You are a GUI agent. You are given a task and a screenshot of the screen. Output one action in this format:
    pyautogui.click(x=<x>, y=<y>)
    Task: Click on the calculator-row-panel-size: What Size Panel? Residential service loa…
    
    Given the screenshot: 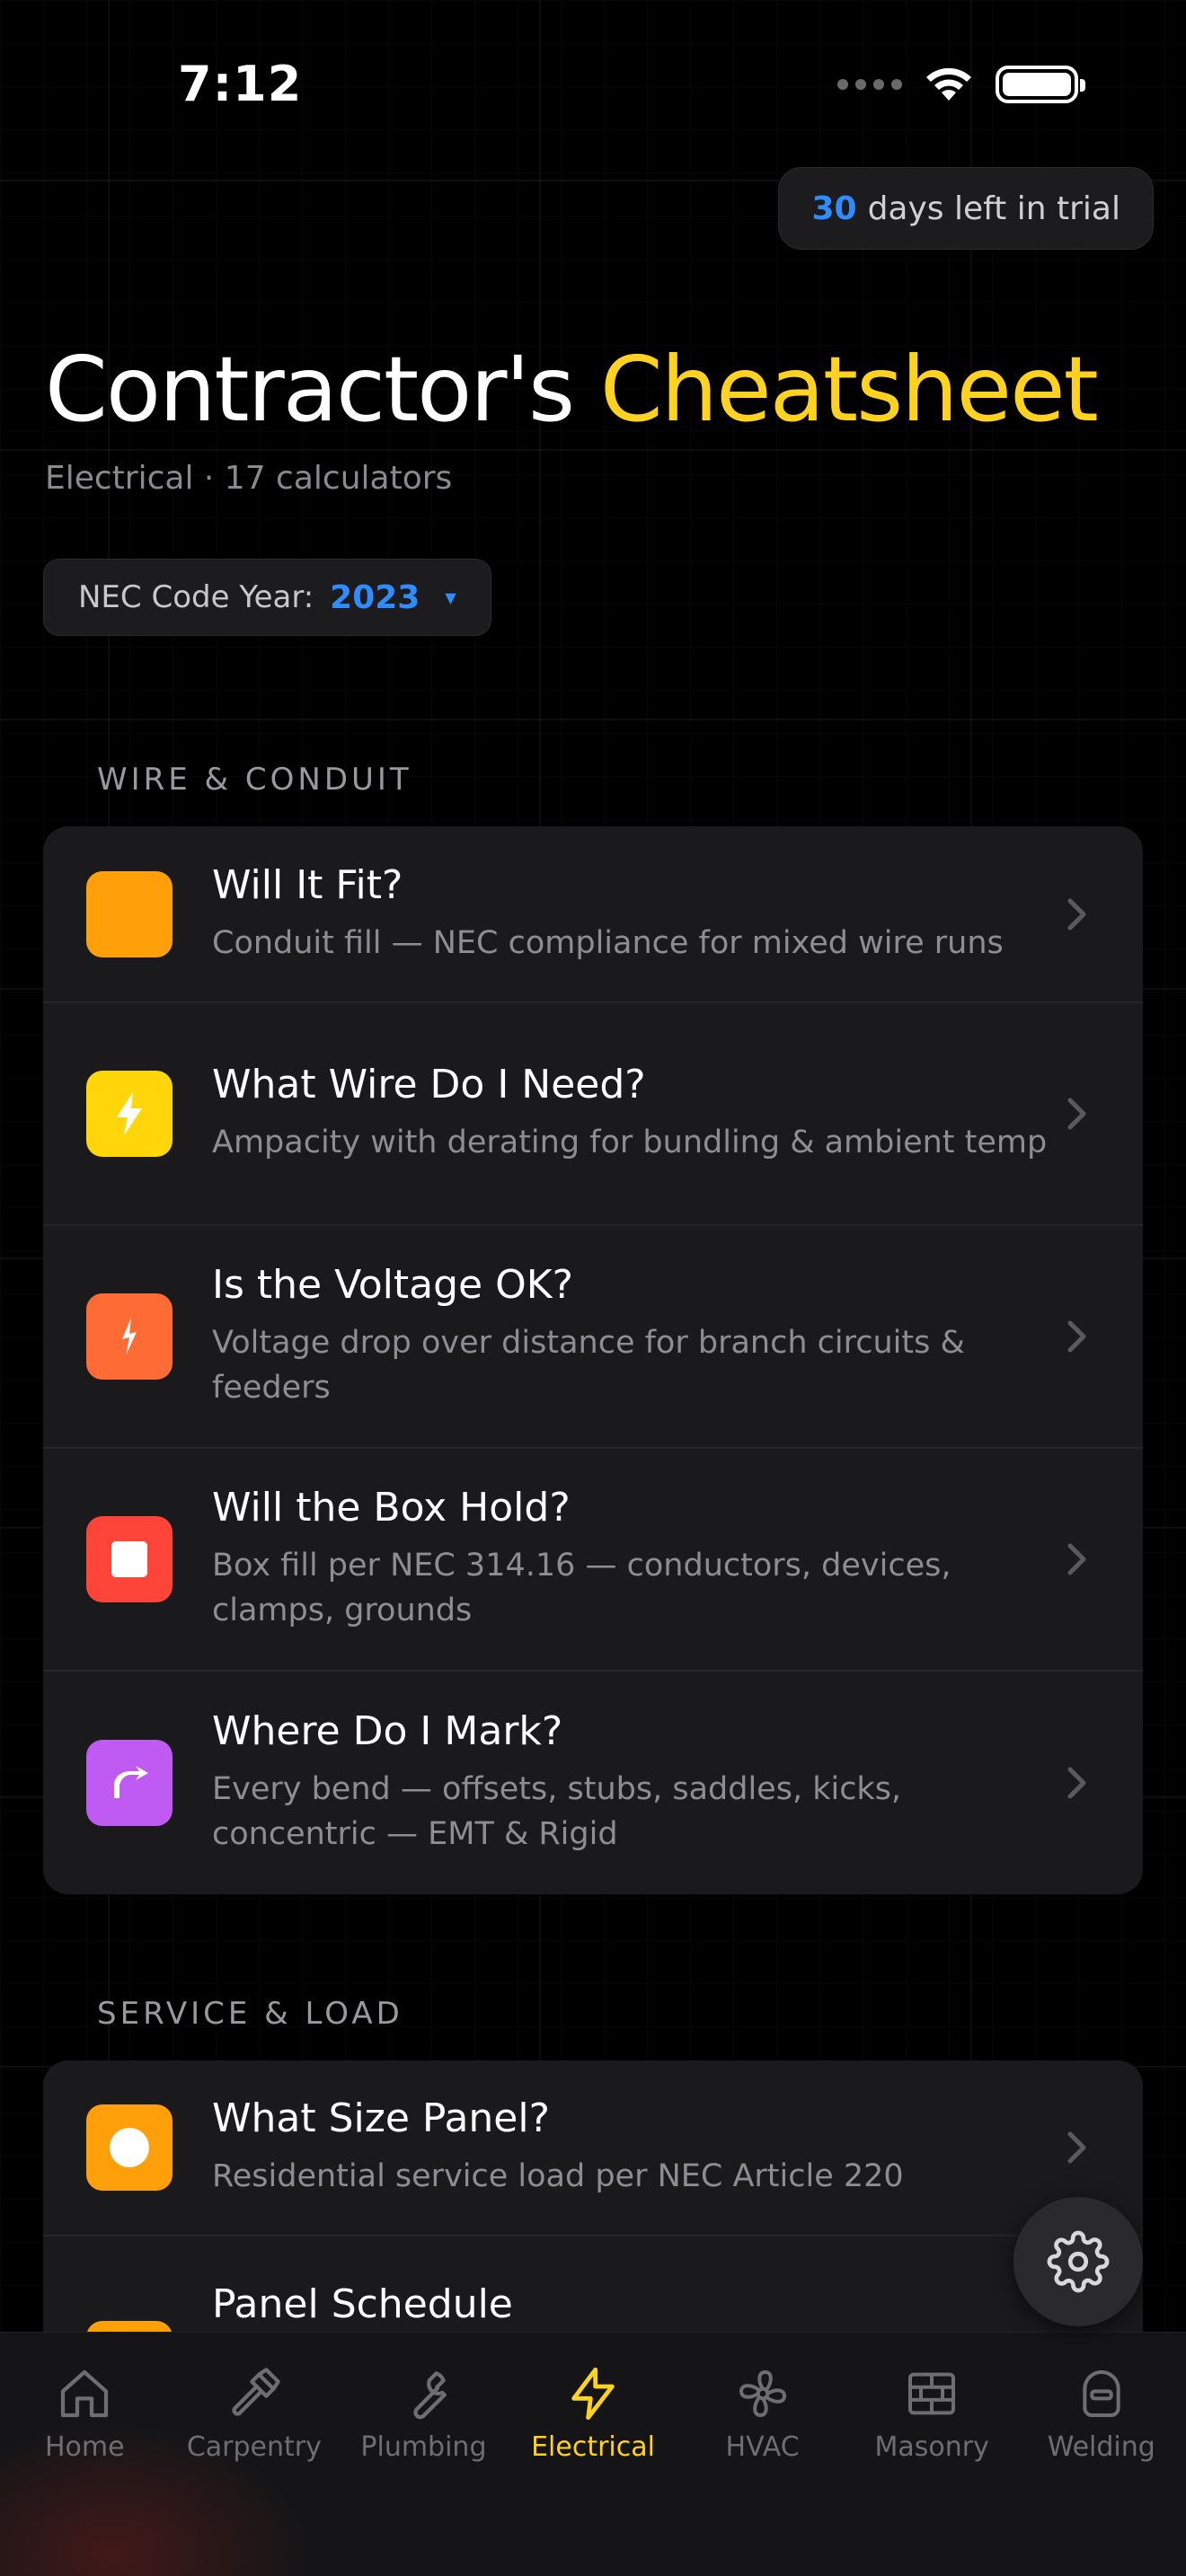 What is the action you would take?
    pyautogui.click(x=593, y=2148)
    